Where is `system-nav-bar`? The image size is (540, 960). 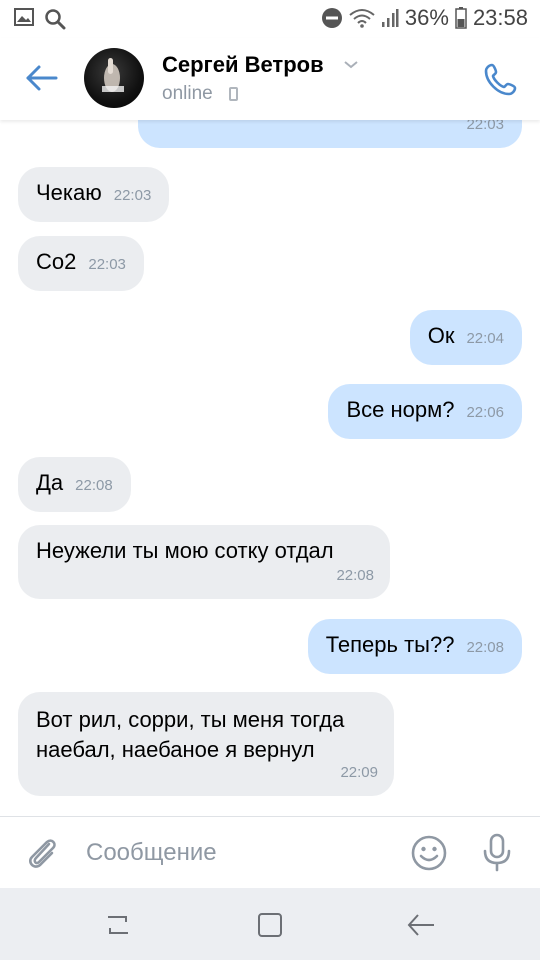 system-nav-bar is located at coordinates (270, 924).